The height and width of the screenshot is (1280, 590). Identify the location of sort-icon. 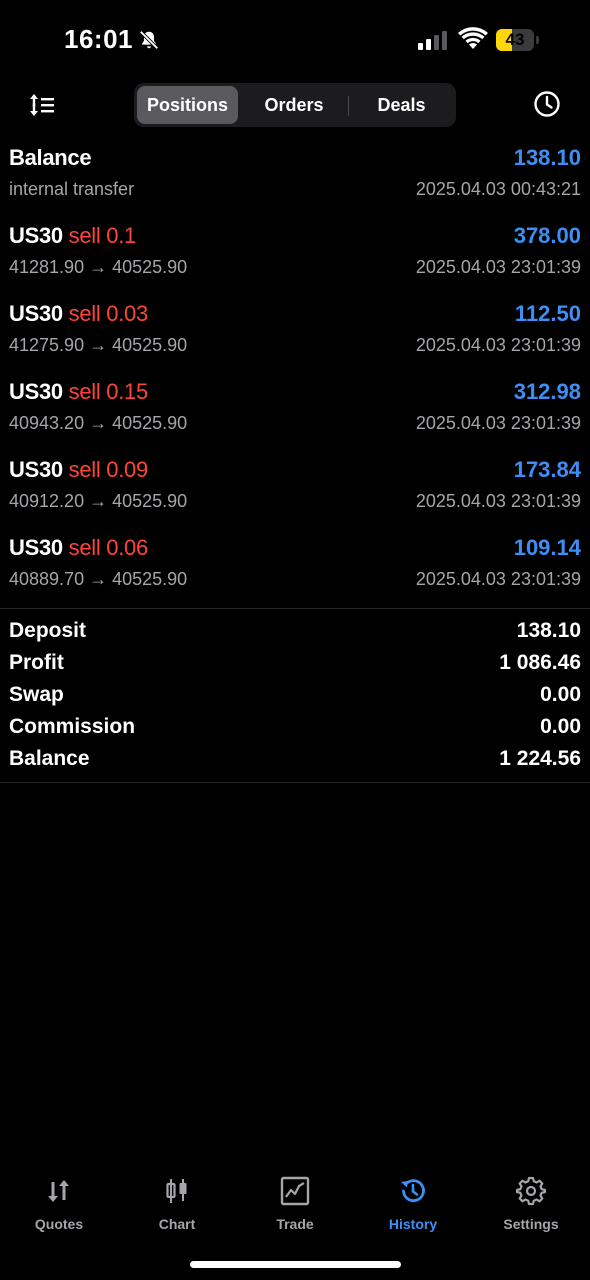
(43, 105).